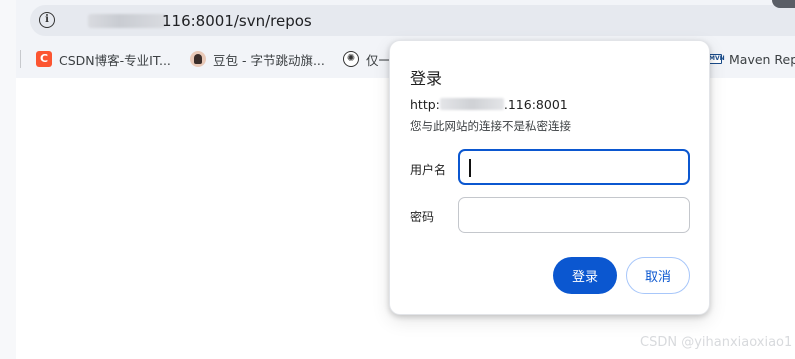  What do you see at coordinates (574, 215) in the screenshot?
I see `password-input` at bounding box center [574, 215].